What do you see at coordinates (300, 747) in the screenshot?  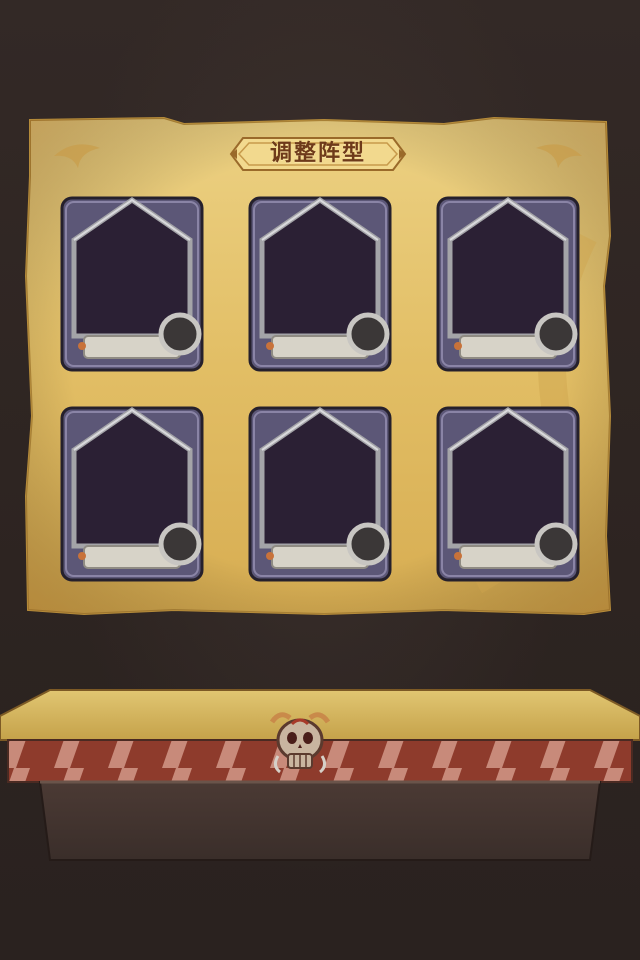 I see `skull-emblem-icon` at bounding box center [300, 747].